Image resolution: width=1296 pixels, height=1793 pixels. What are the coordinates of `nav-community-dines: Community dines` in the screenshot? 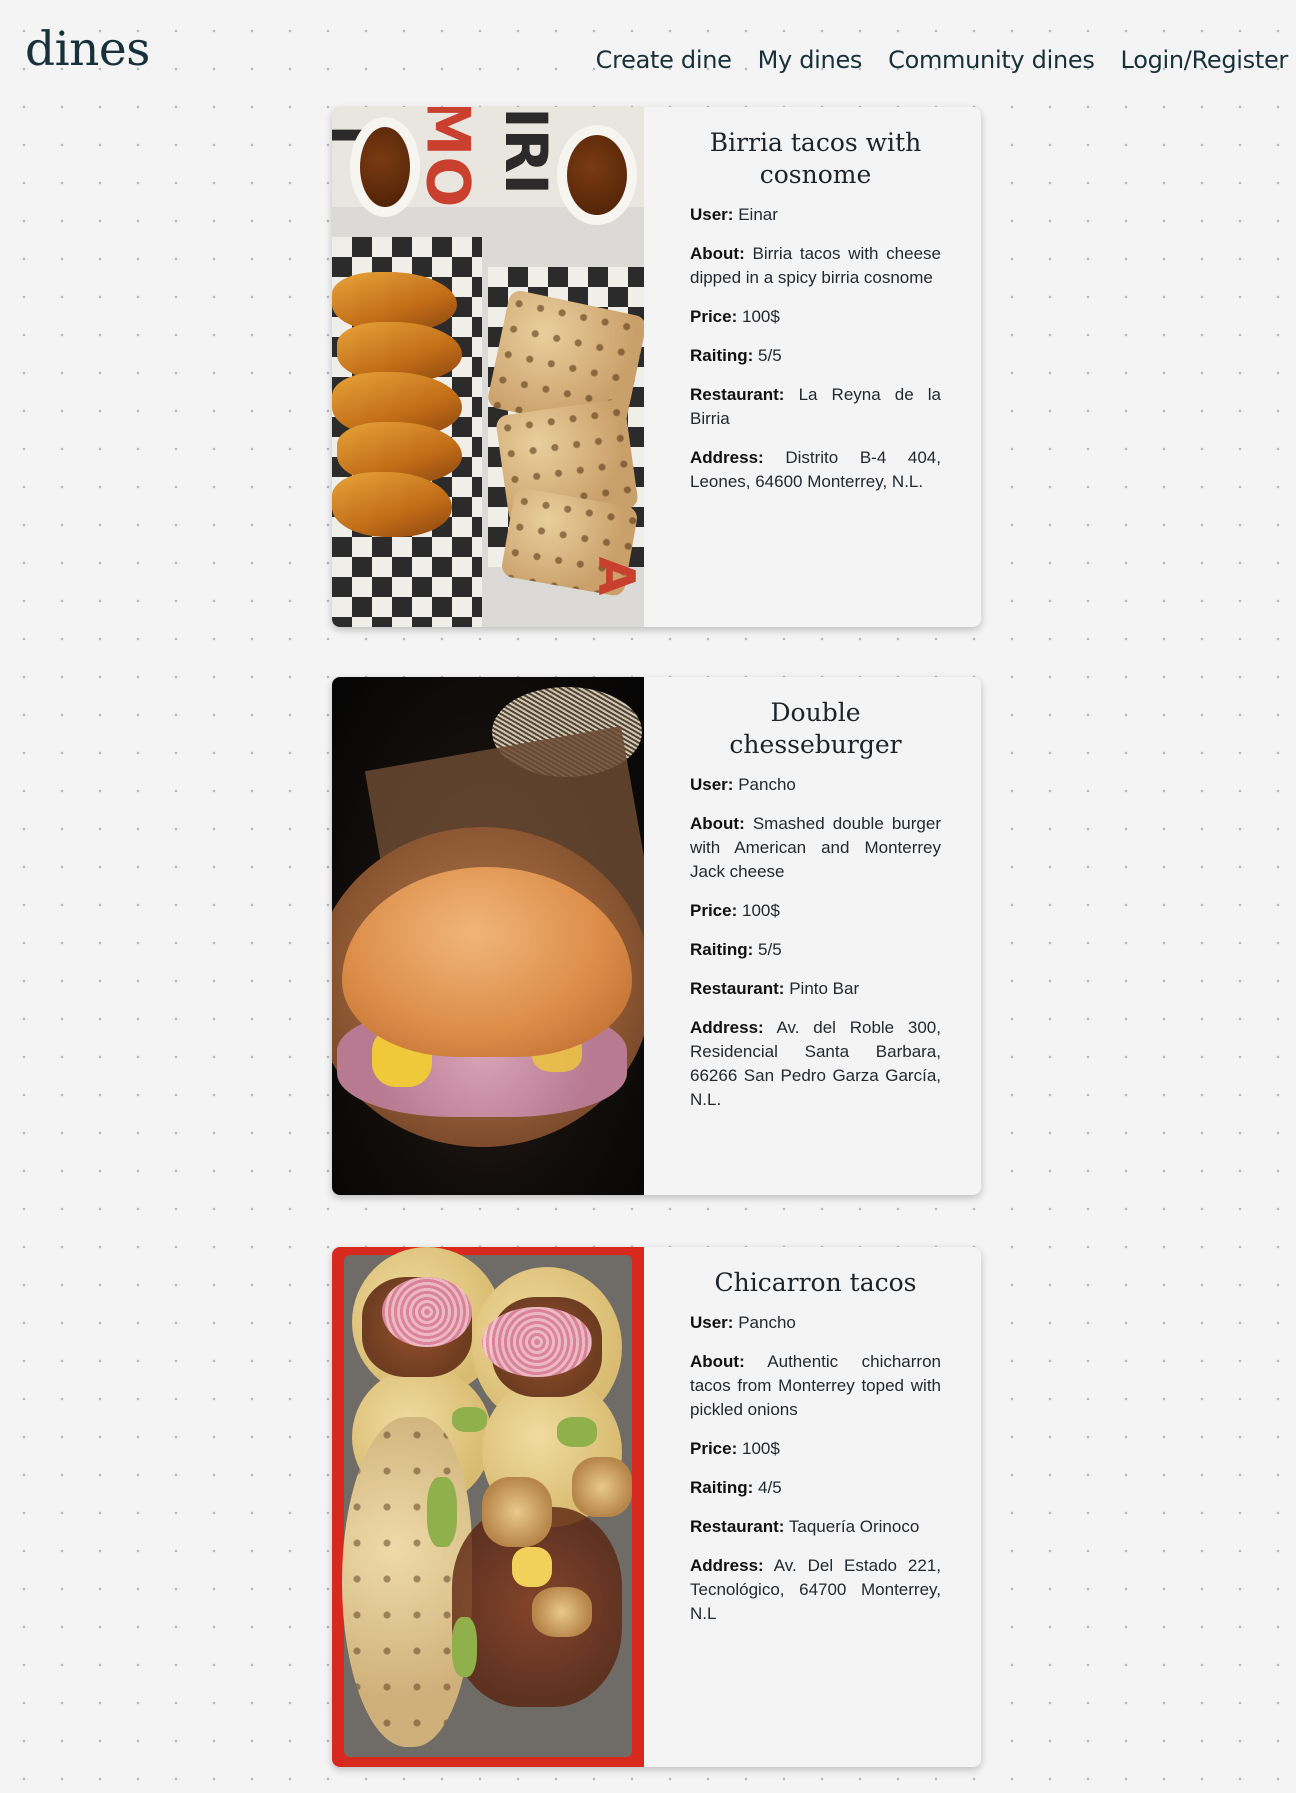 It's located at (991, 60).